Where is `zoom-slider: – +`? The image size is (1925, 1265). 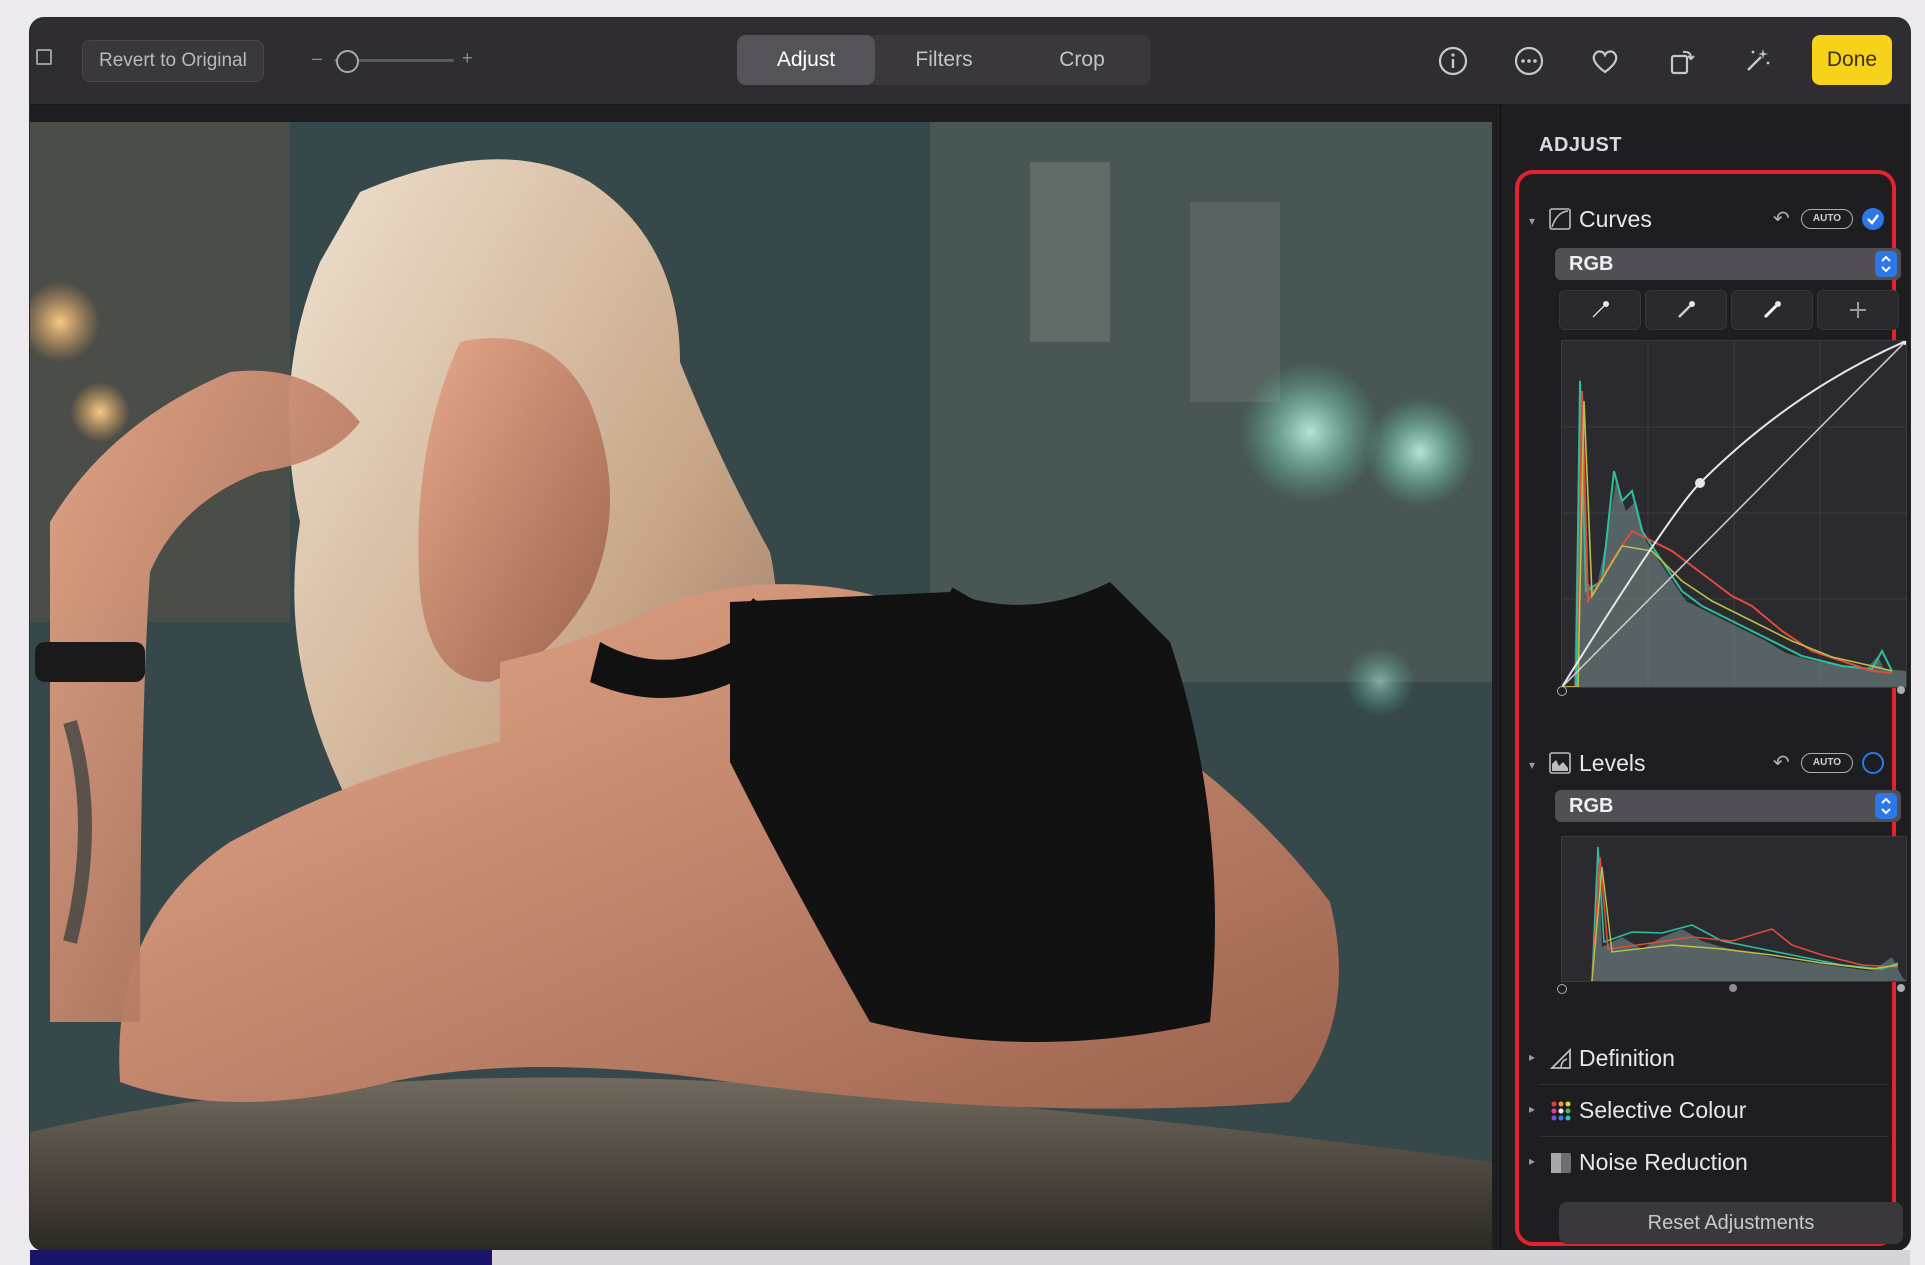
zoom-slider: – + is located at coordinates (402, 60).